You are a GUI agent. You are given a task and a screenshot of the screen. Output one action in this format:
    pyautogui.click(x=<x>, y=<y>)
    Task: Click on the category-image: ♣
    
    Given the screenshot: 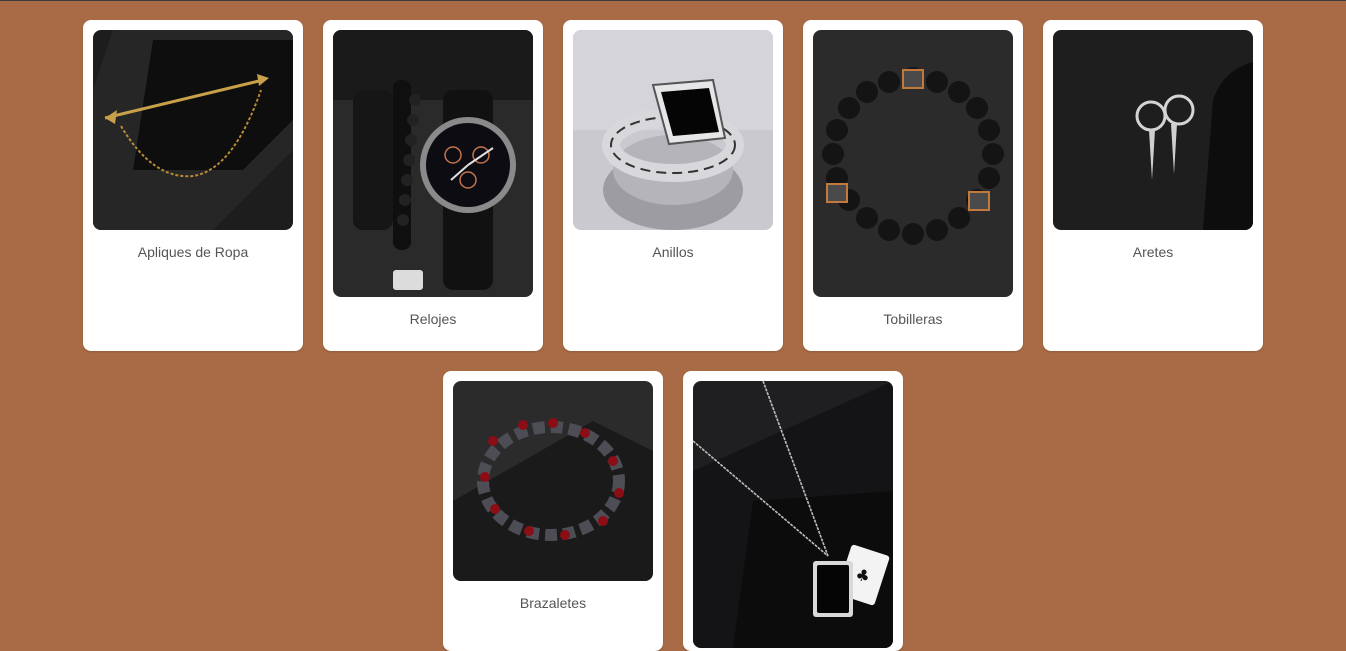 What is the action you would take?
    pyautogui.click(x=793, y=514)
    